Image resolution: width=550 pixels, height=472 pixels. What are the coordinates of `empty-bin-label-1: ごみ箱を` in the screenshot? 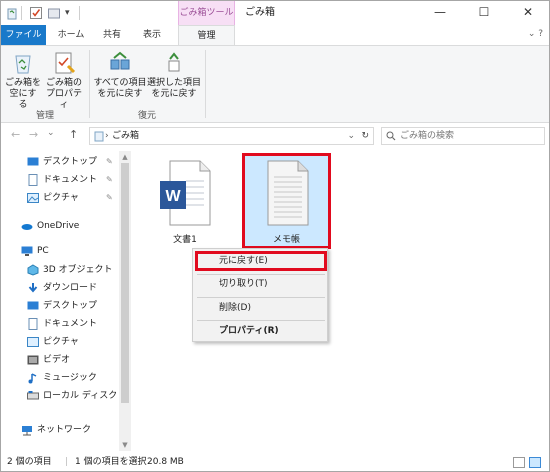 It's located at (23, 83).